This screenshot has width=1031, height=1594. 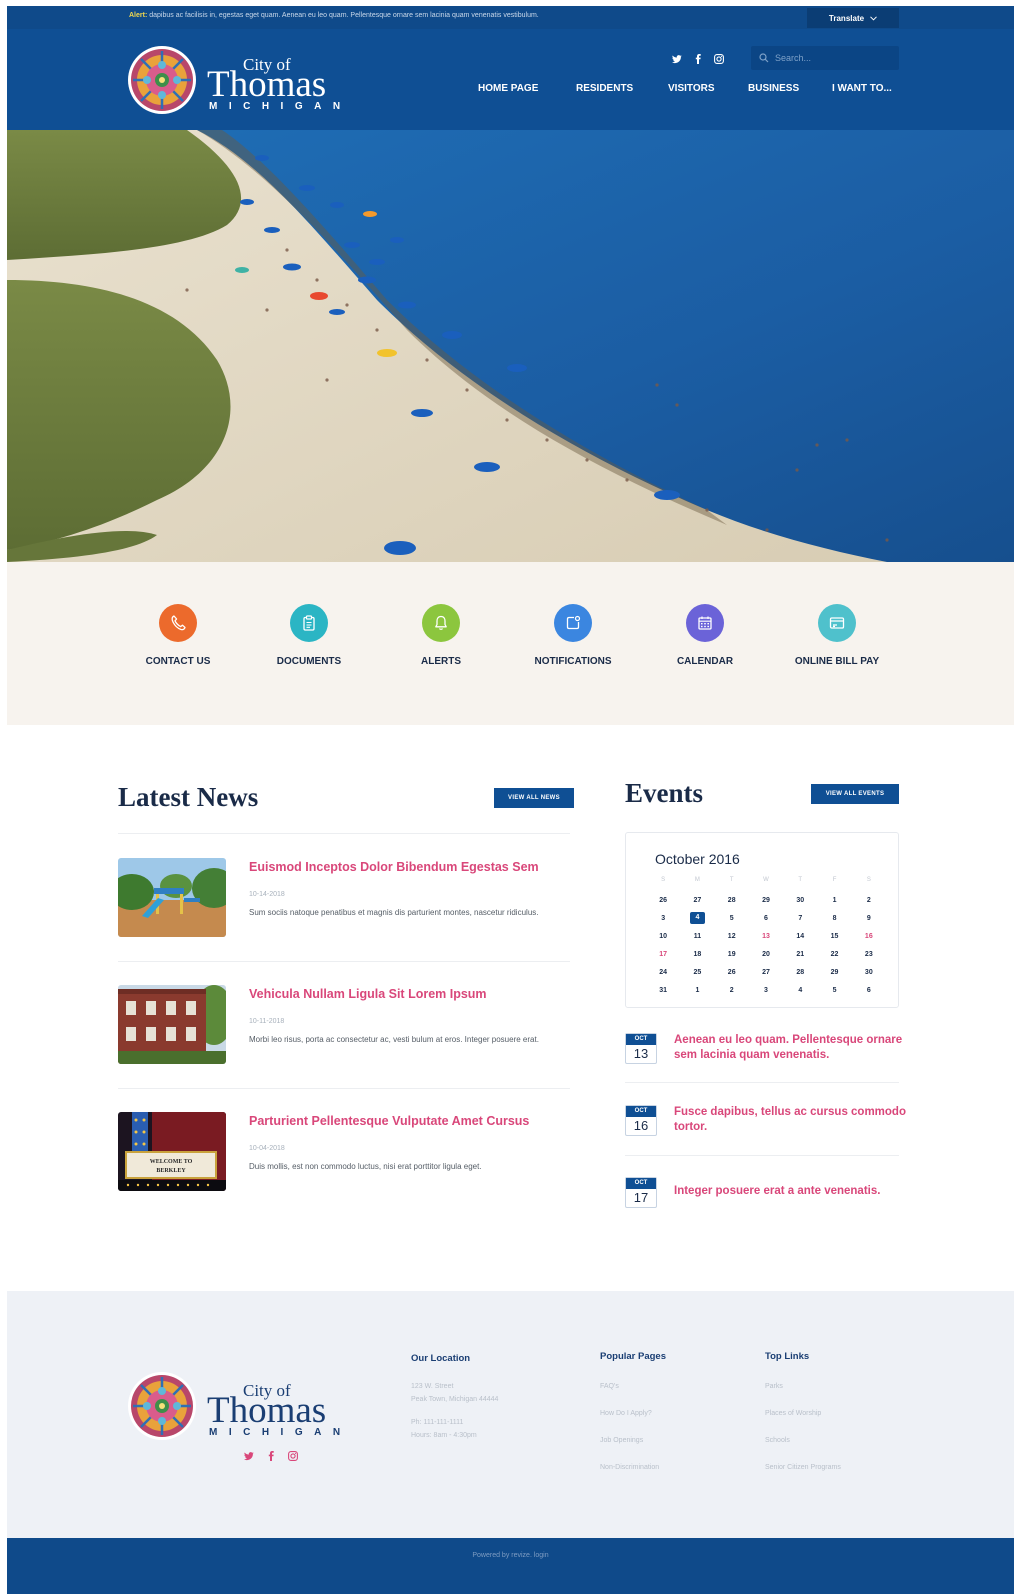 I want to click on footer-link: Schools, so click(x=803, y=1440).